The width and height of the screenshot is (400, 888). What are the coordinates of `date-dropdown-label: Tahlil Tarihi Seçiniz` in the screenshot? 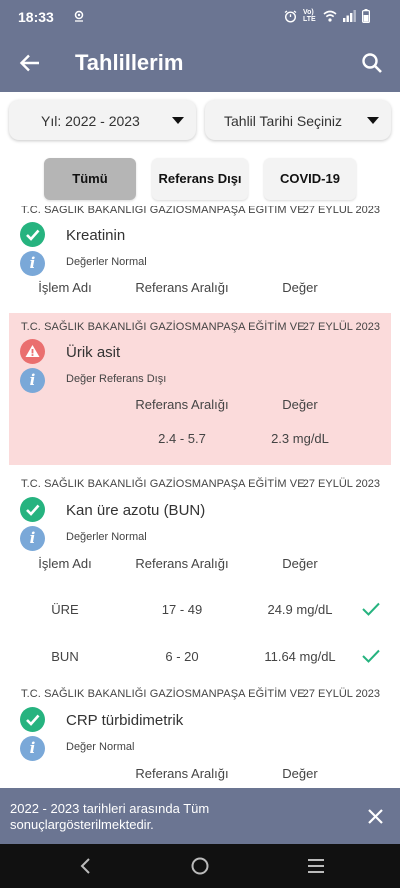 It's located at (283, 121).